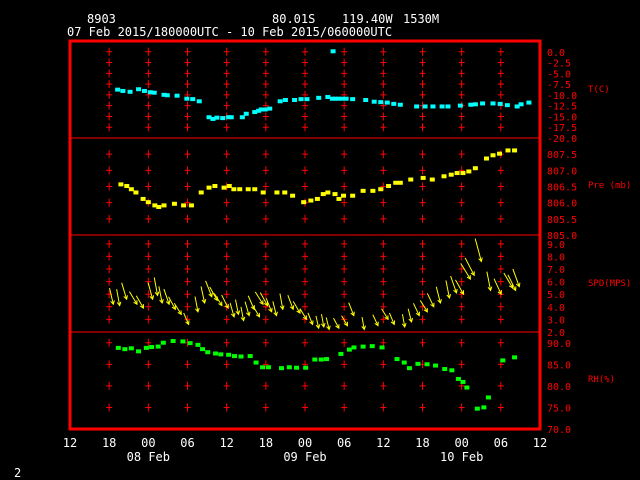 The height and width of the screenshot is (480, 640). What do you see at coordinates (148, 443) in the screenshot?
I see `x-tick-label: 00` at bounding box center [148, 443].